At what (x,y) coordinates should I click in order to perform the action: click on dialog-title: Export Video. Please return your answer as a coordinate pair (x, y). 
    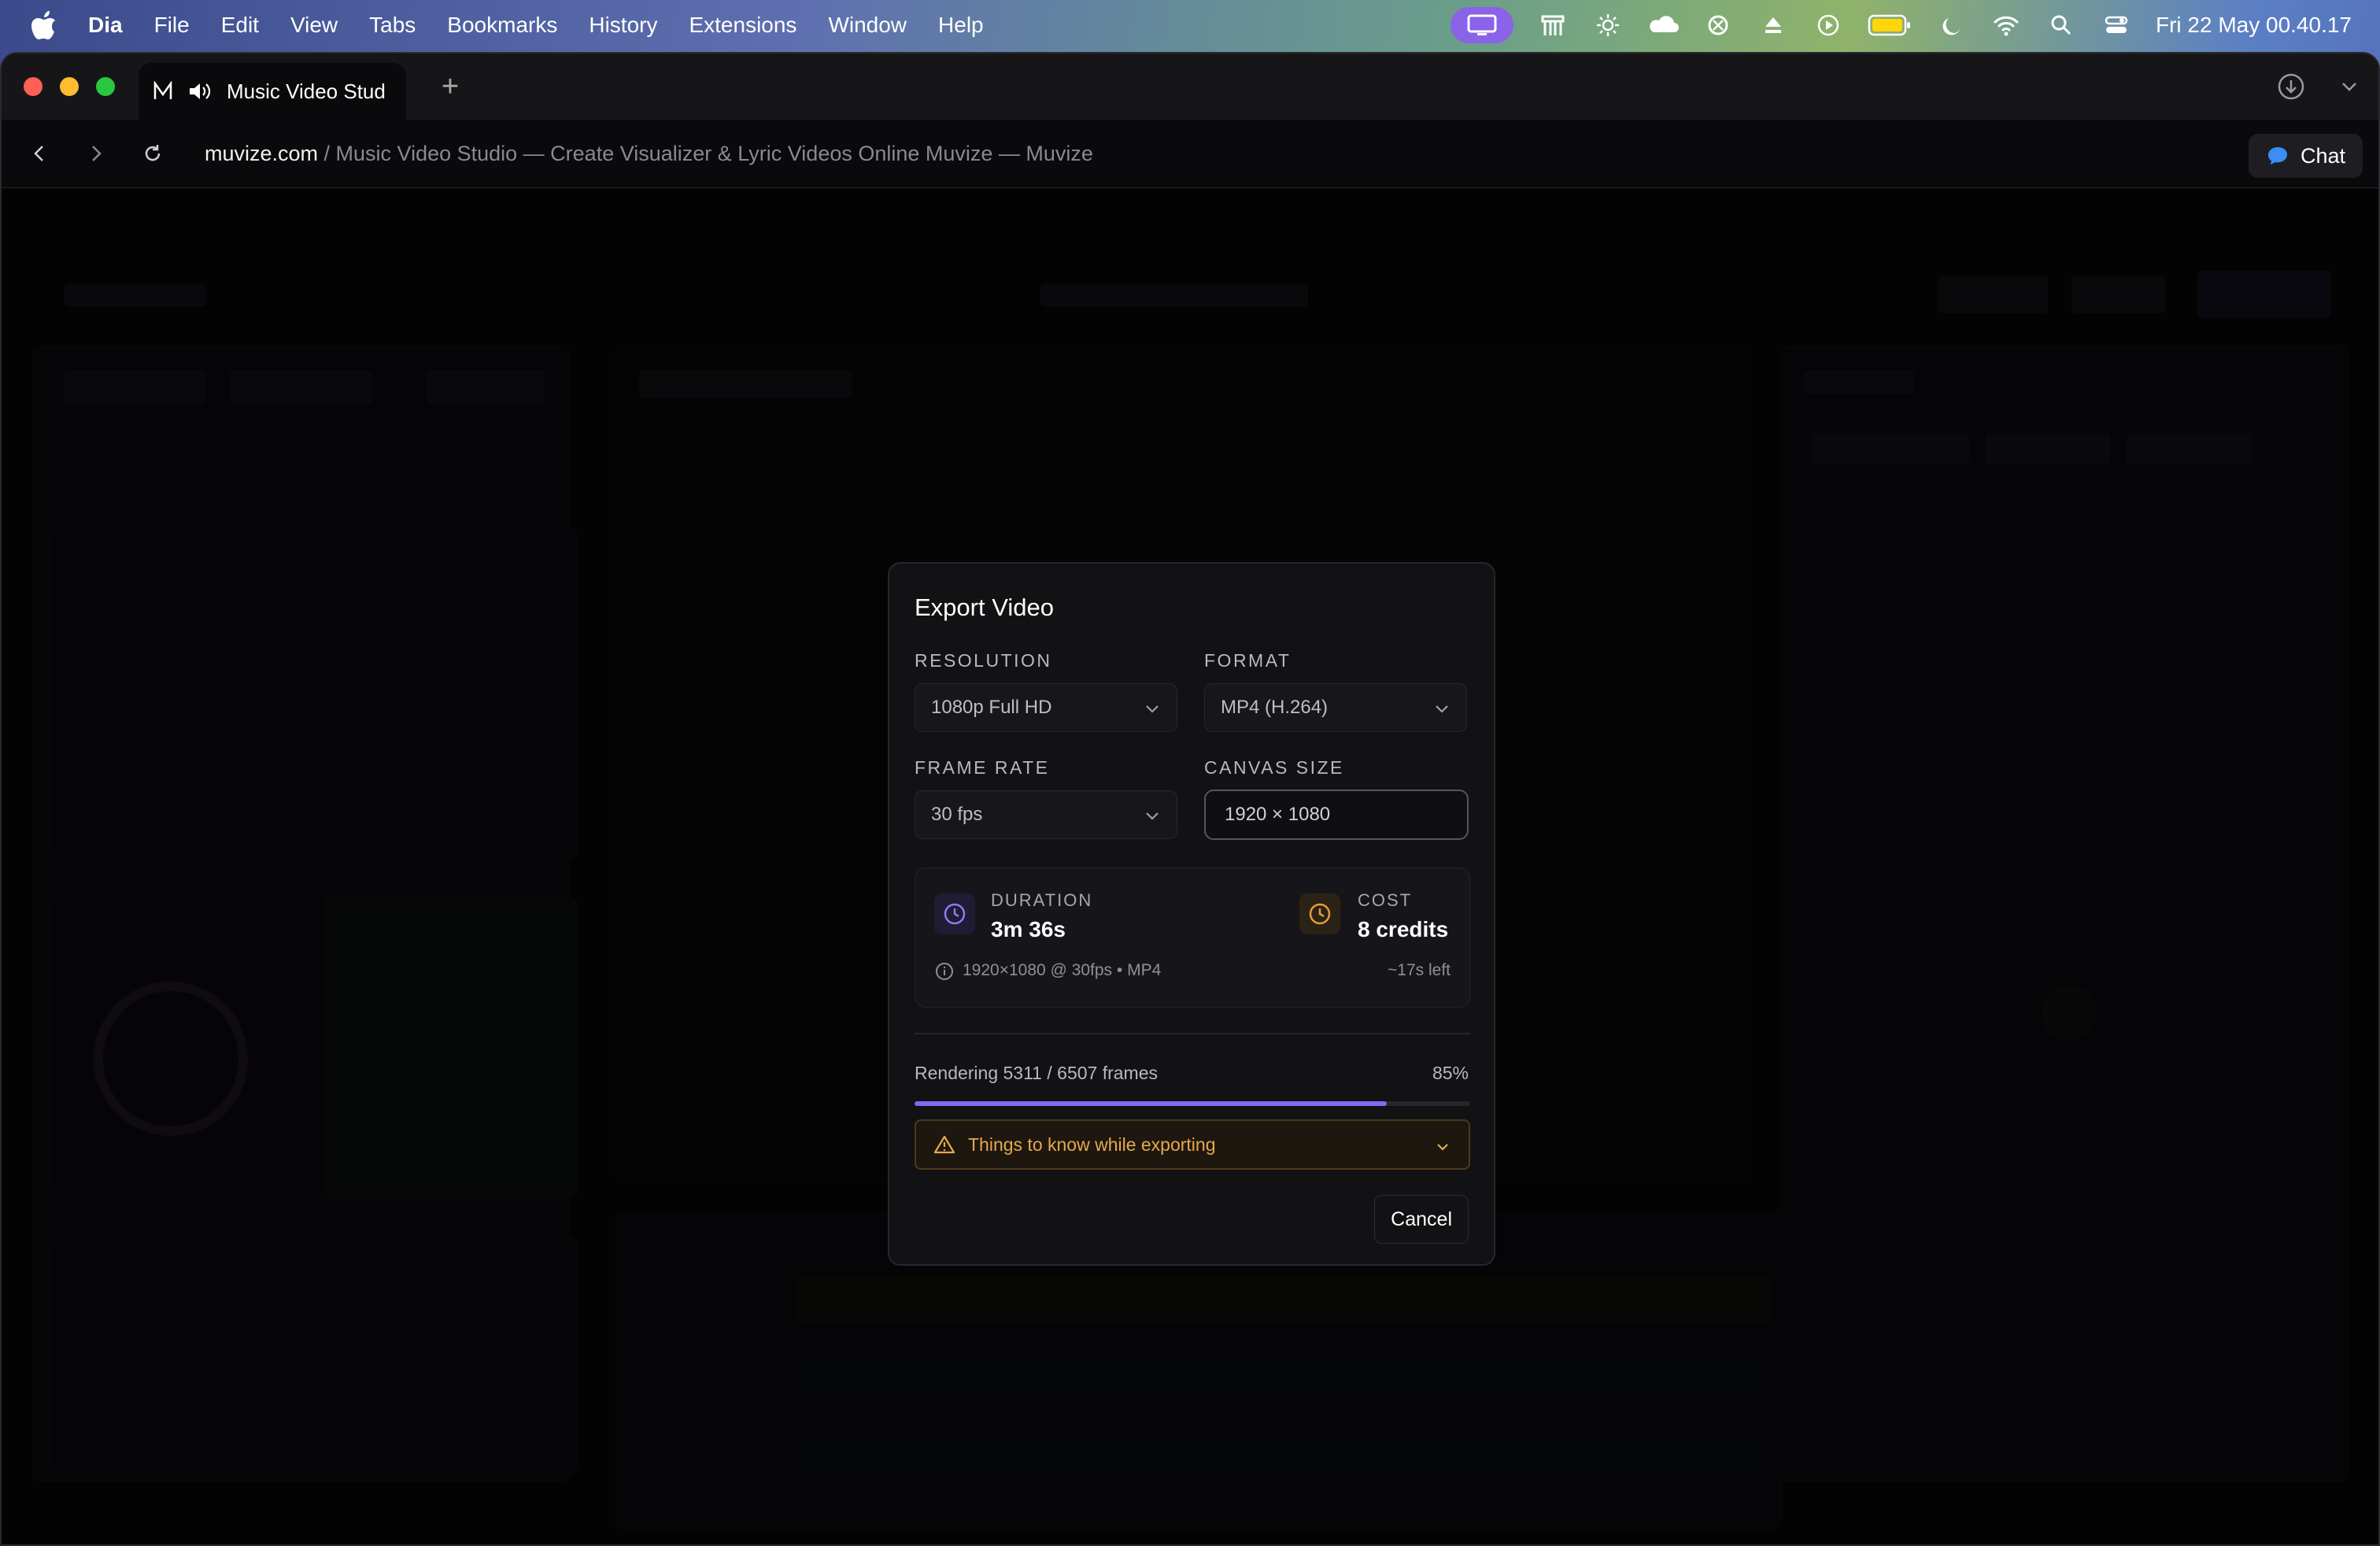
    Looking at the image, I should click on (984, 607).